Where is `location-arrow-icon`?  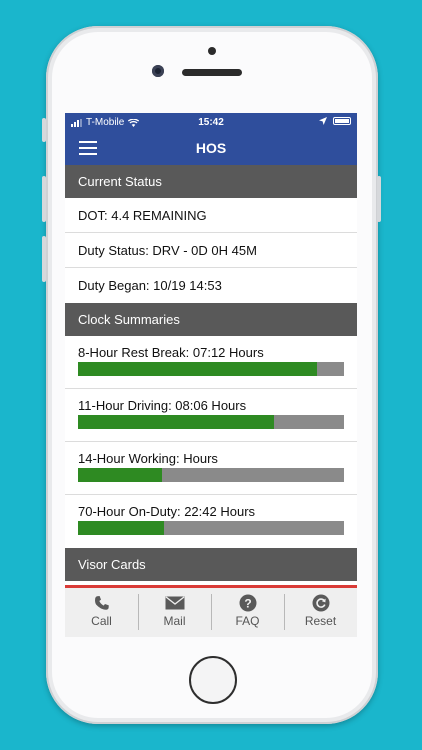 location-arrow-icon is located at coordinates (323, 121).